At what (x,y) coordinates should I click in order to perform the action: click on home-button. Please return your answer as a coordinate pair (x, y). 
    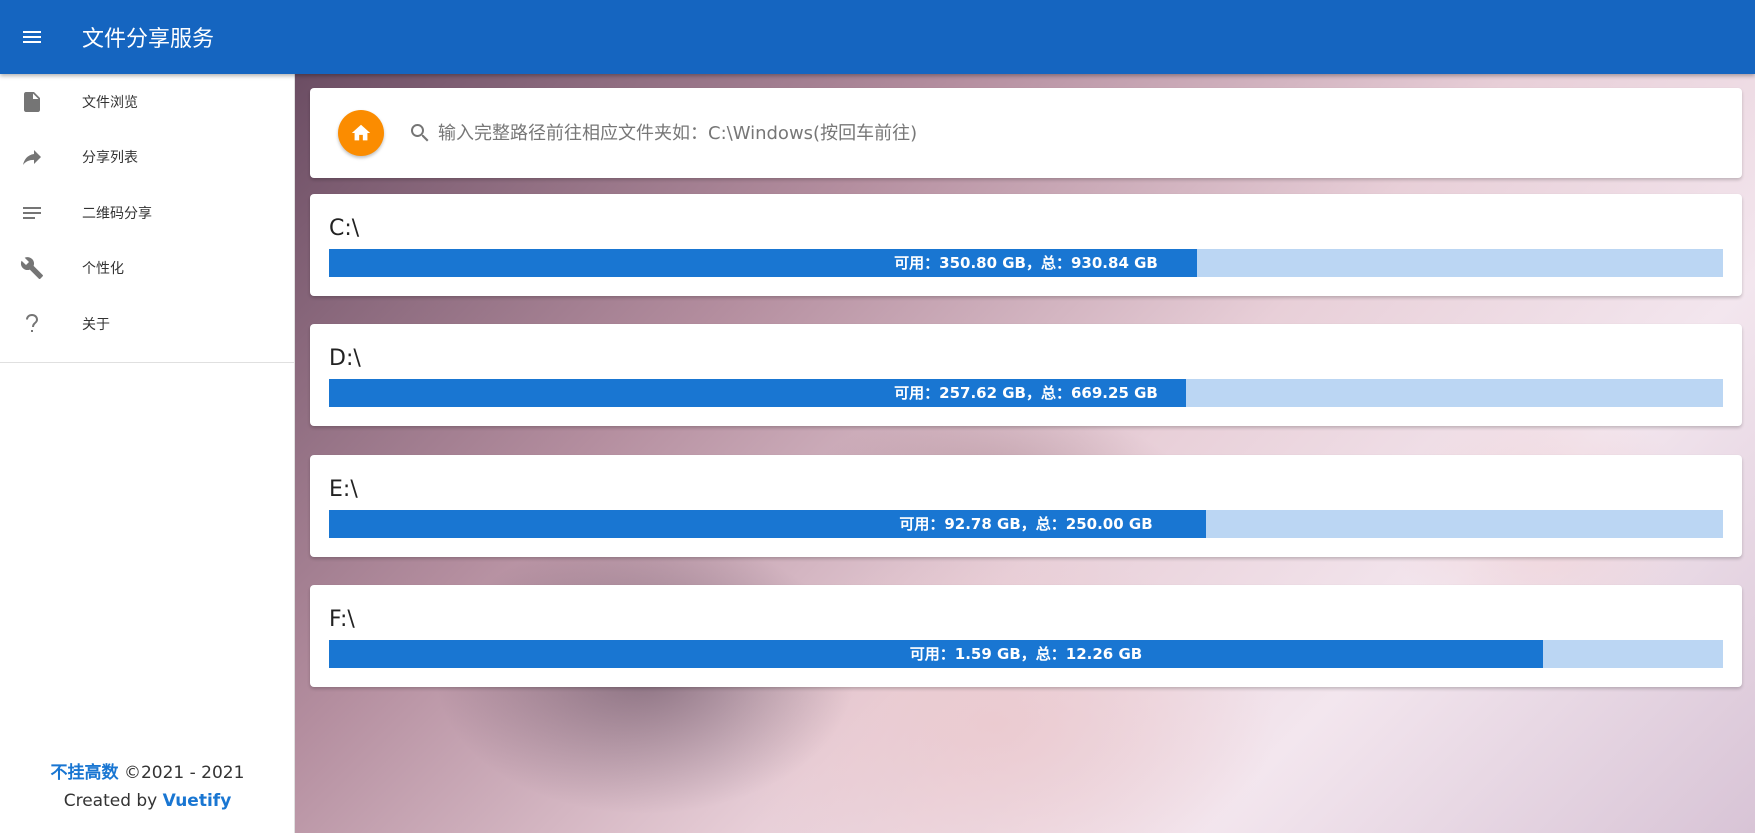
    Looking at the image, I should click on (361, 133).